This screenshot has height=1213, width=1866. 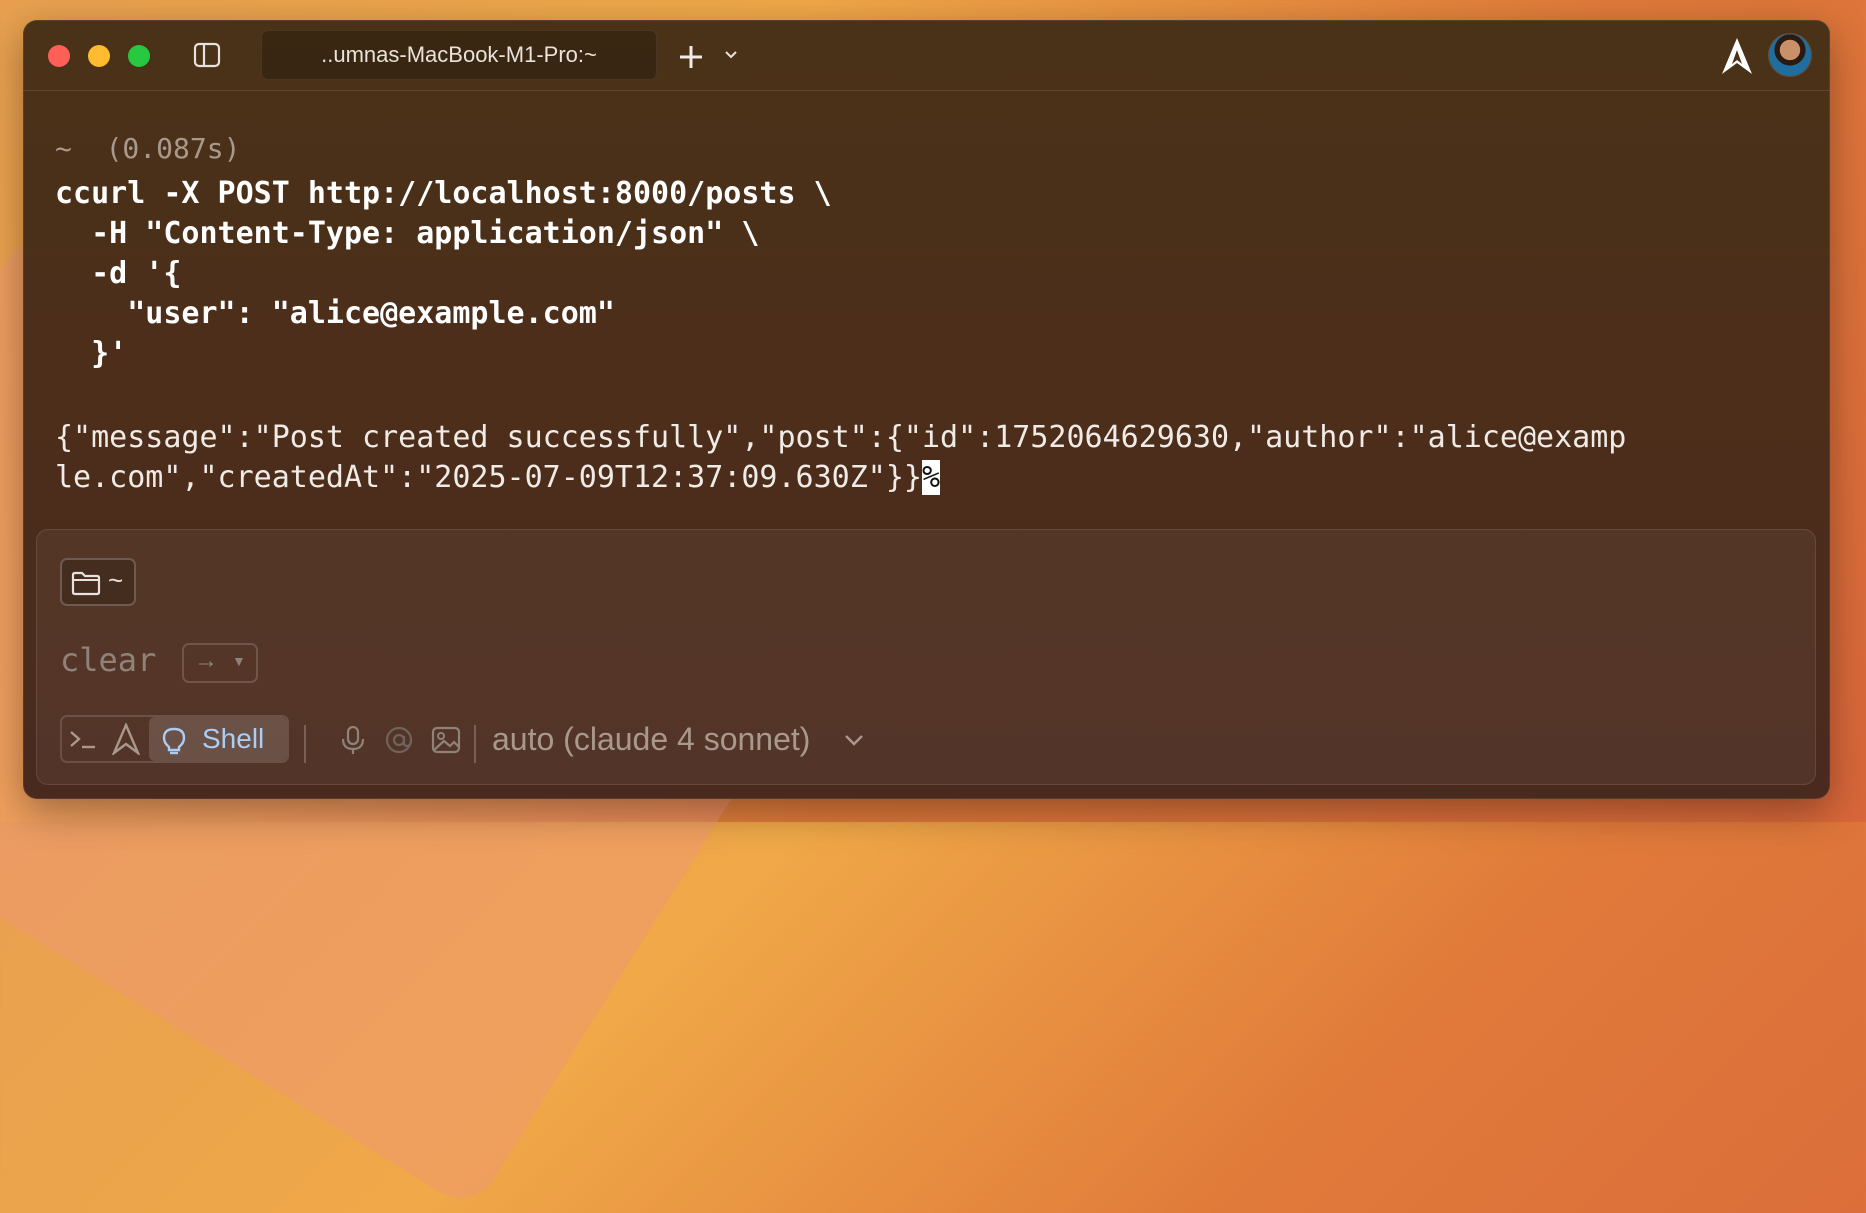 I want to click on model-selector: auto (claude 4 sonnet), so click(x=651, y=739).